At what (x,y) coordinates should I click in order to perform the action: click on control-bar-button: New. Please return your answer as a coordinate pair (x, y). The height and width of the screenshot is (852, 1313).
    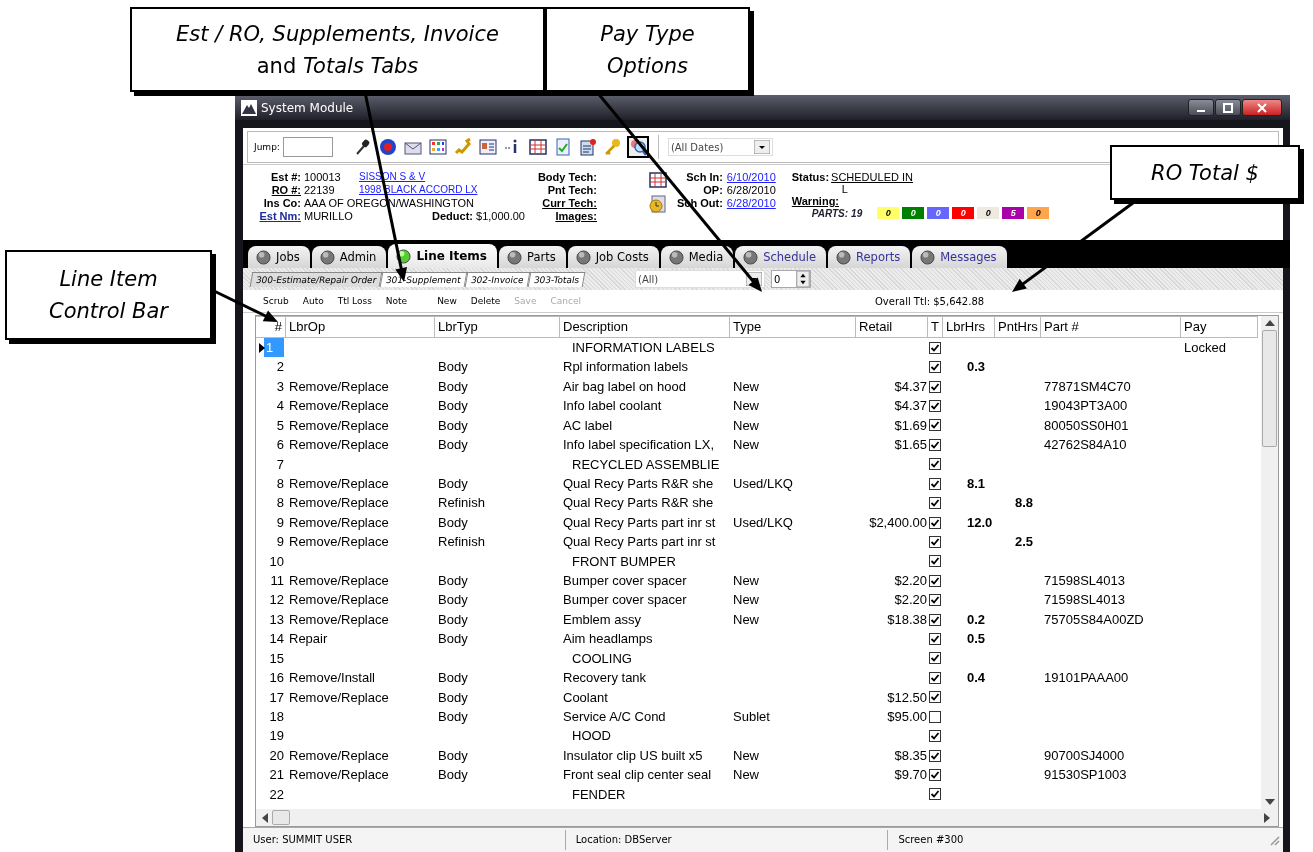
    Looking at the image, I should click on (447, 301).